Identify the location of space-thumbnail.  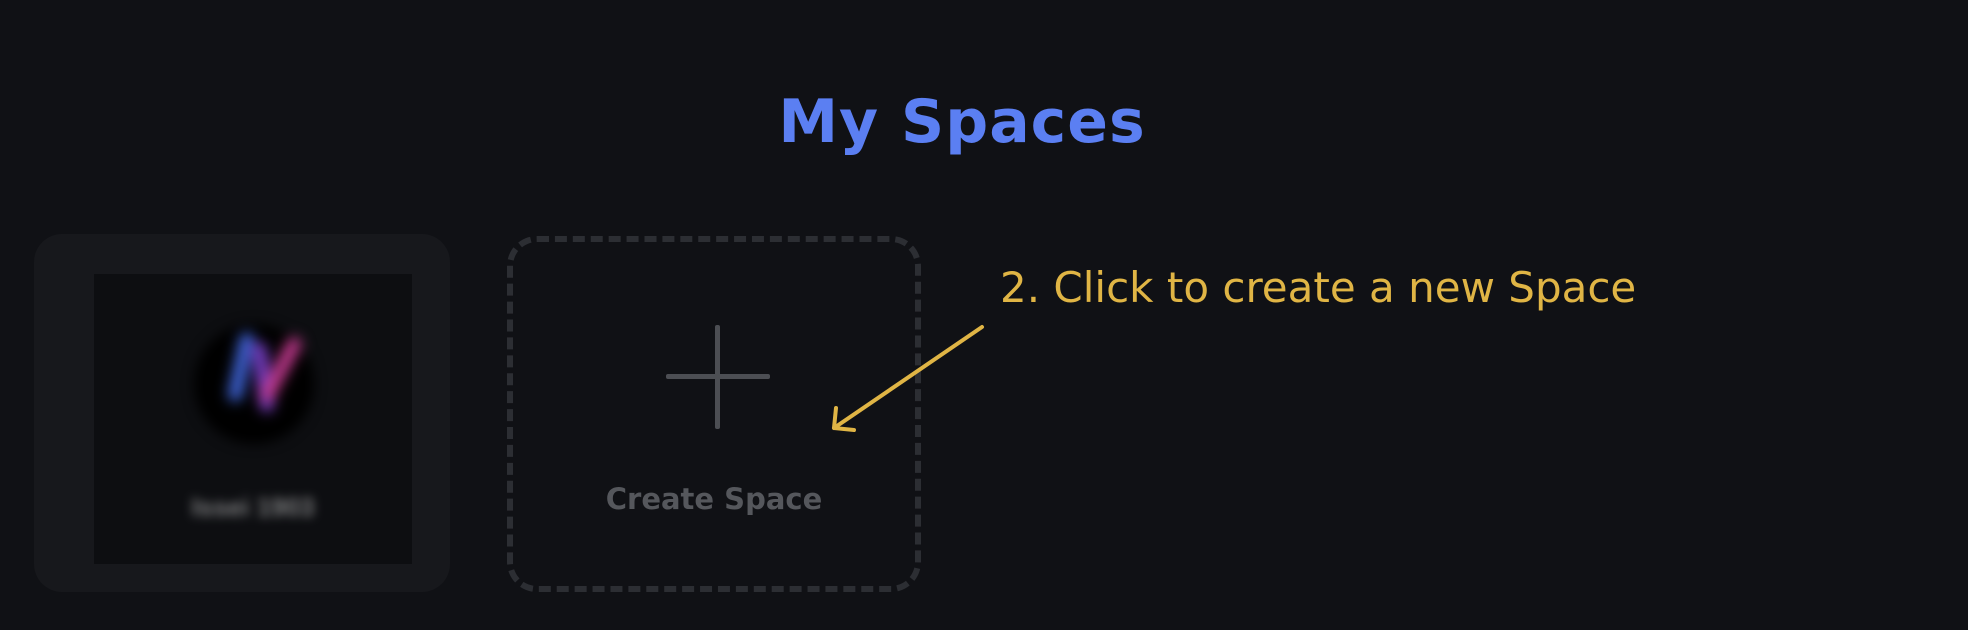
(254, 384).